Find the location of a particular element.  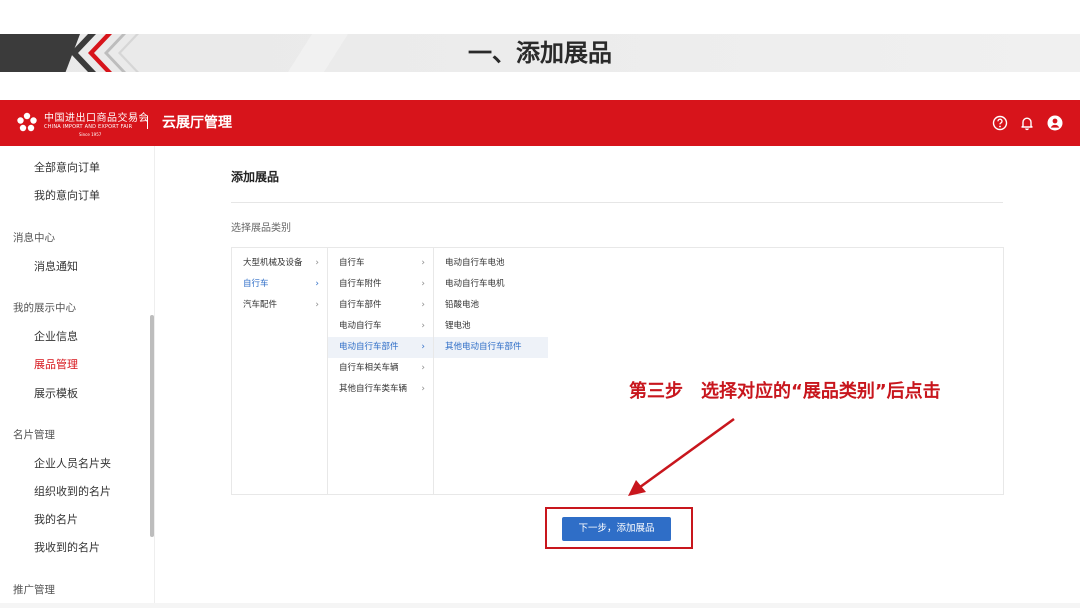

category-option: 电动自行车部件 › is located at coordinates (380, 347).